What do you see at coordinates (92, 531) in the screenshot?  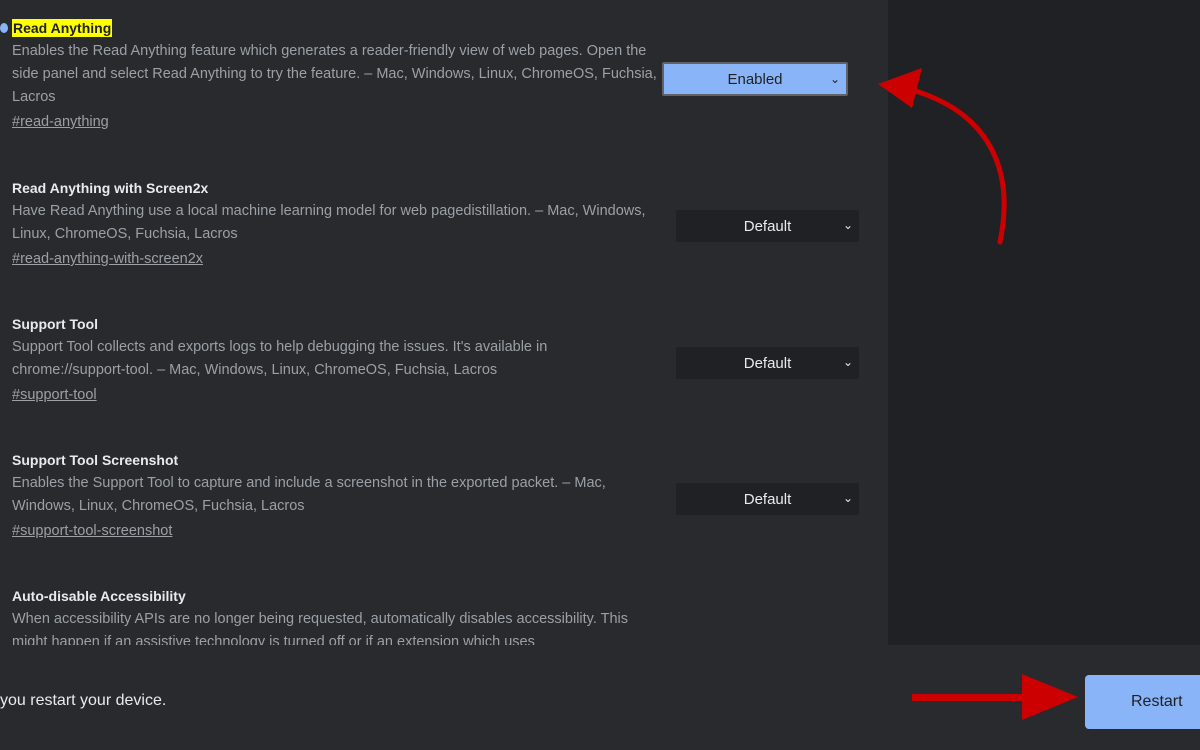 I see `experiment-link: #support-tool-screenshot` at bounding box center [92, 531].